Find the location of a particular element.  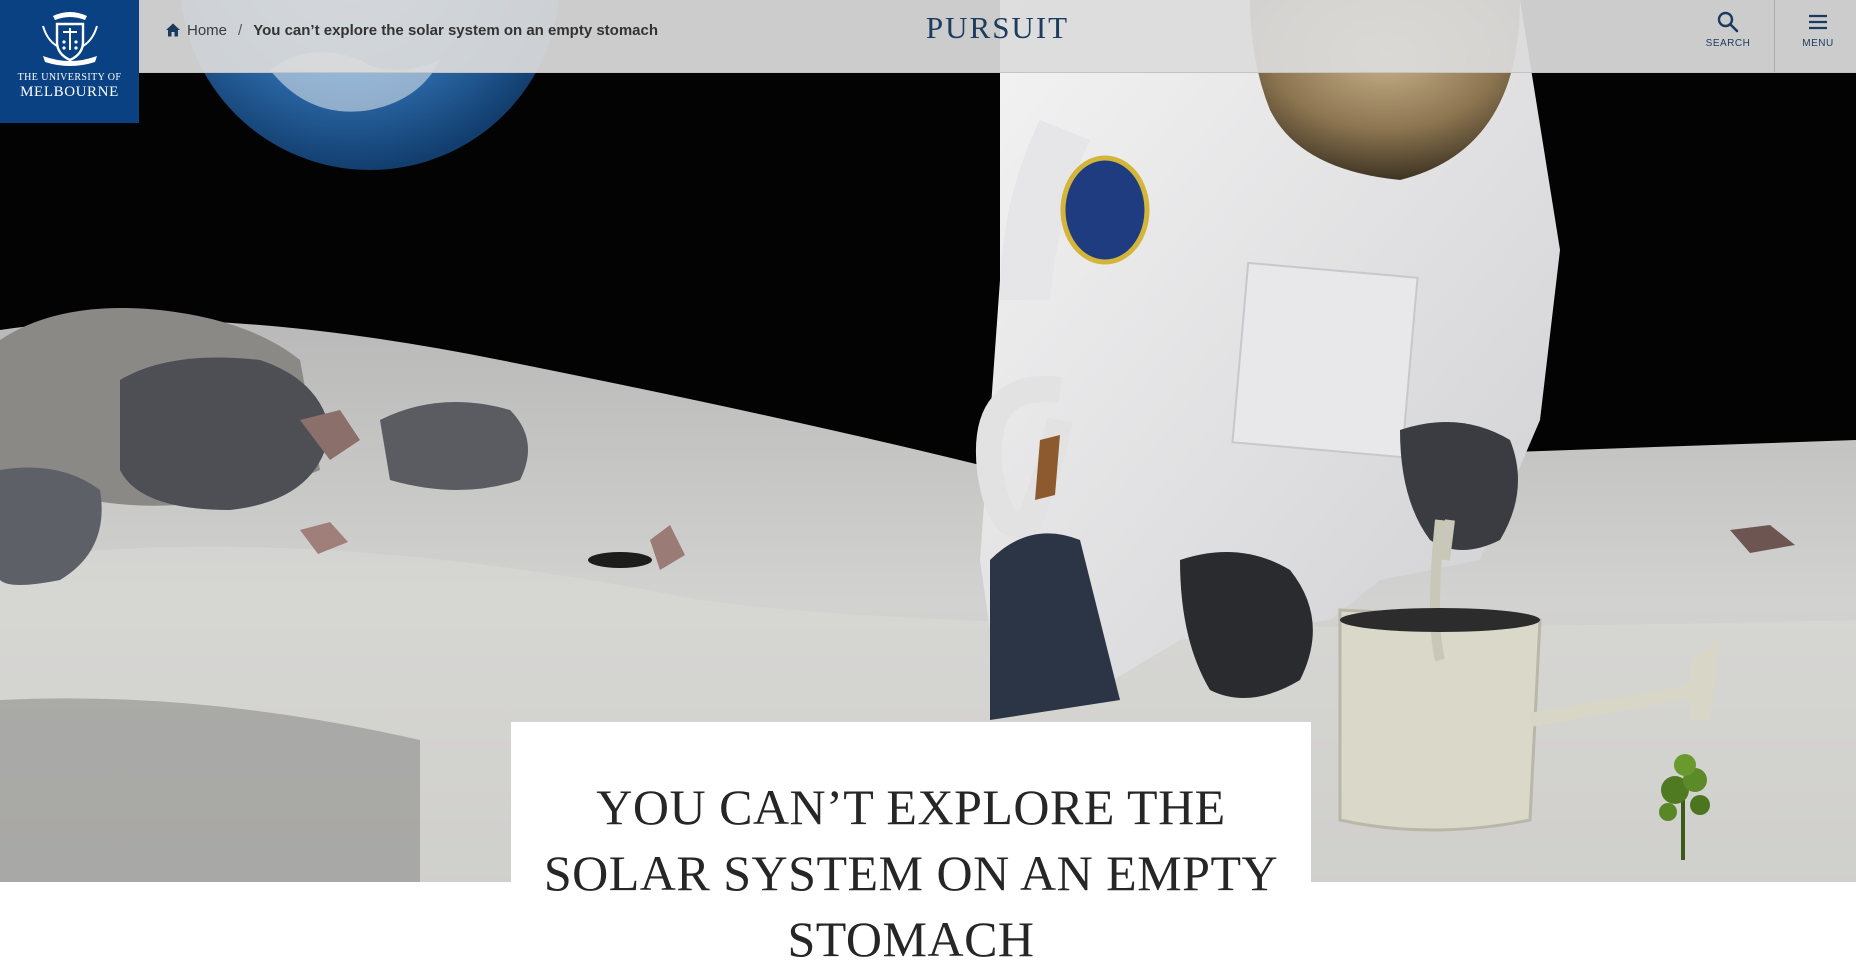

hamburger-menu-icon is located at coordinates (1818, 22).